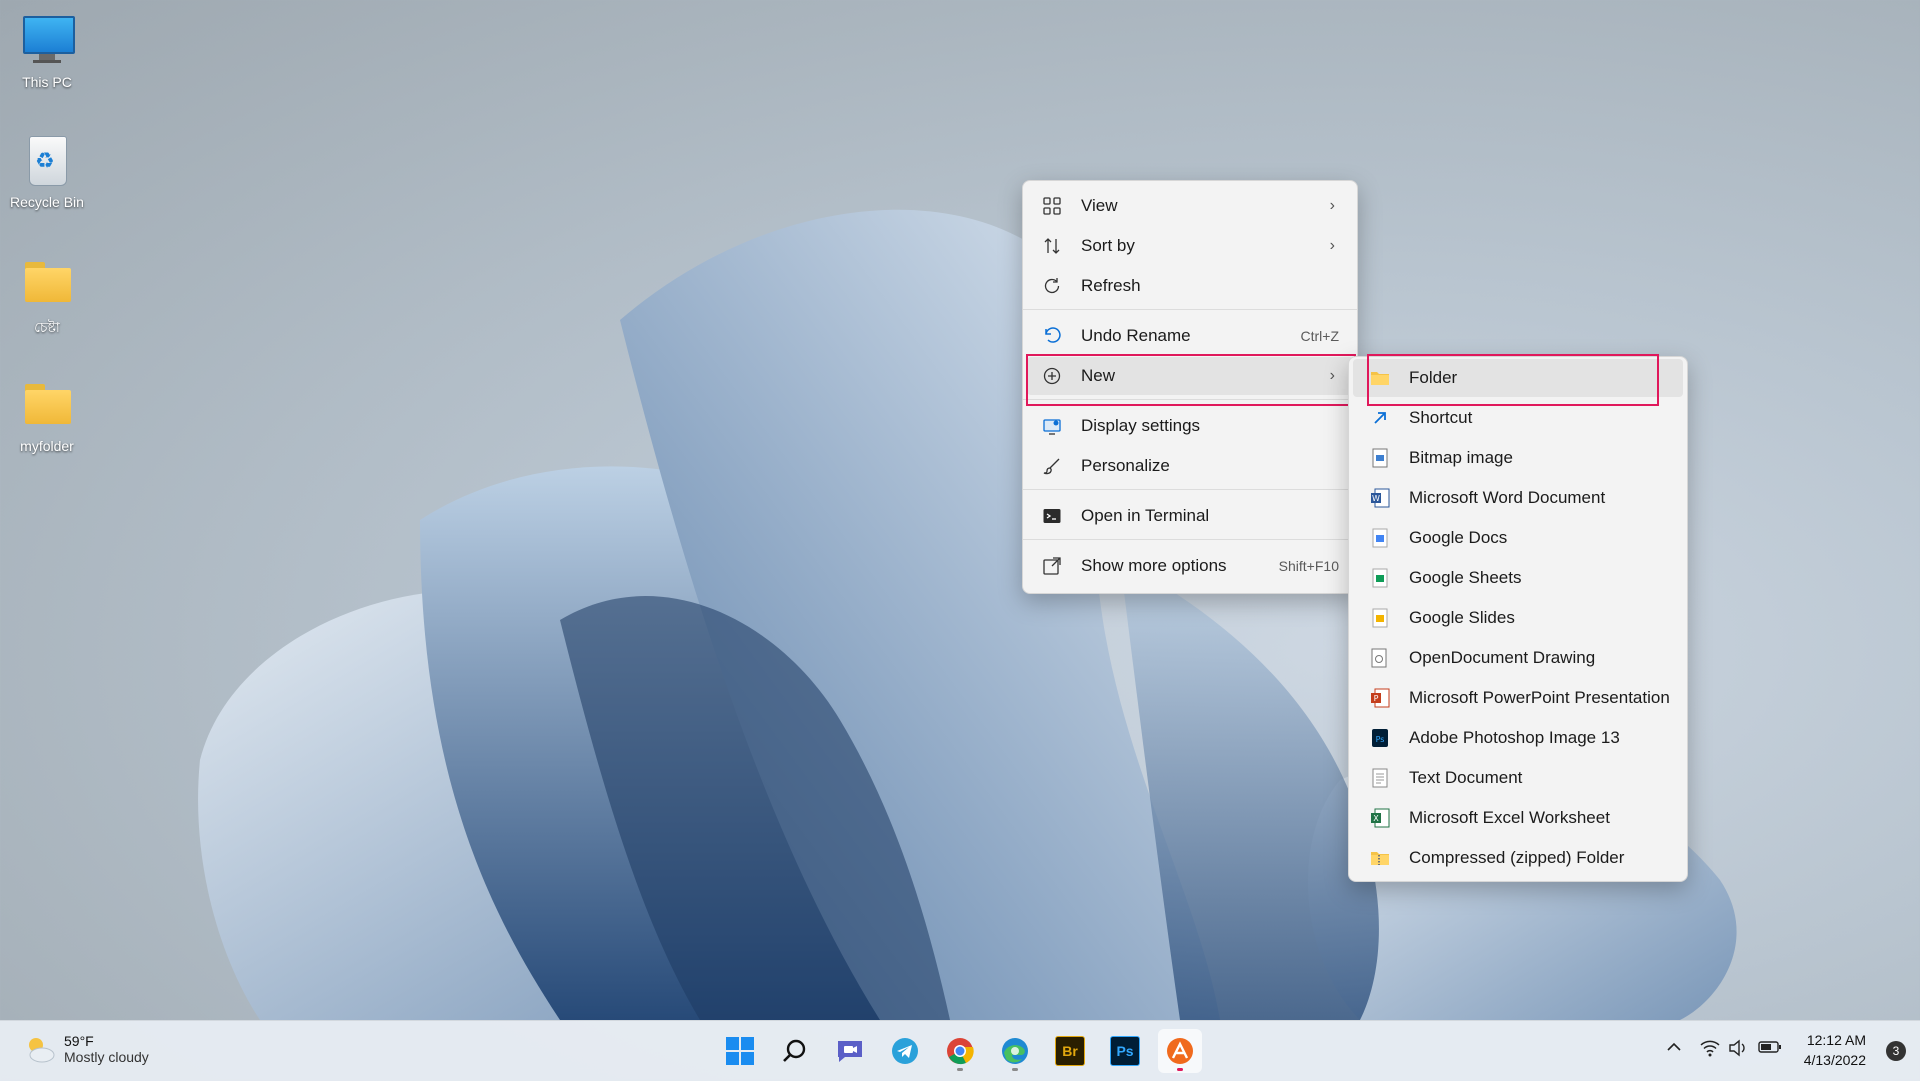  I want to click on menu-item-sort-by: Sort by ›, so click(1190, 246).